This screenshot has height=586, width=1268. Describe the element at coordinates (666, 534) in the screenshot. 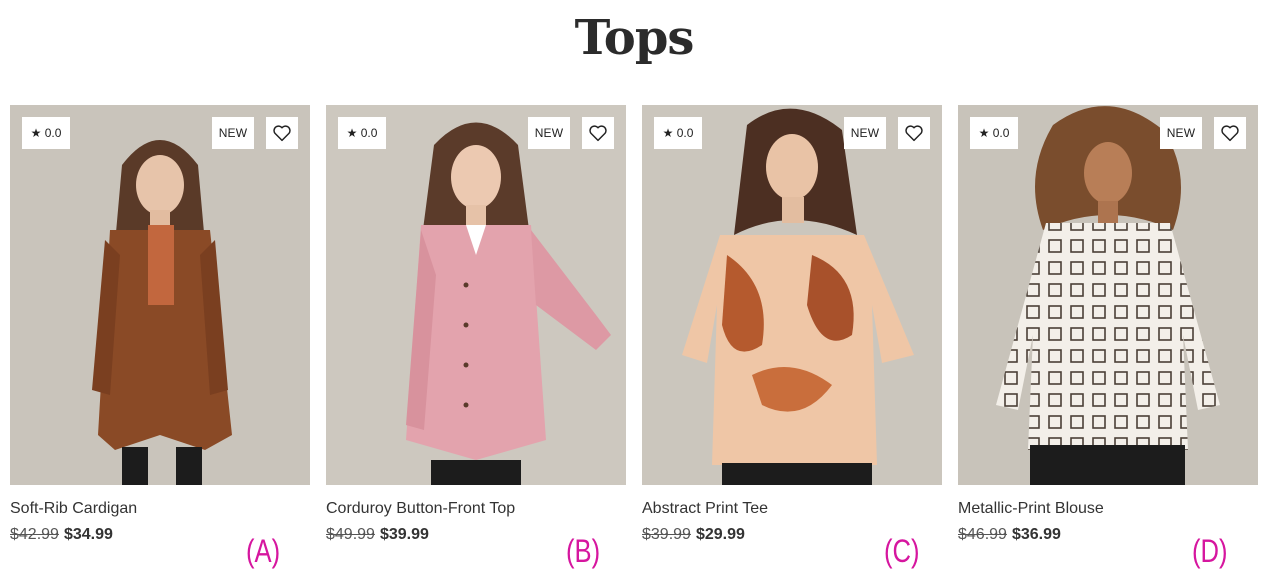

I see `original-price: $39.99` at that location.